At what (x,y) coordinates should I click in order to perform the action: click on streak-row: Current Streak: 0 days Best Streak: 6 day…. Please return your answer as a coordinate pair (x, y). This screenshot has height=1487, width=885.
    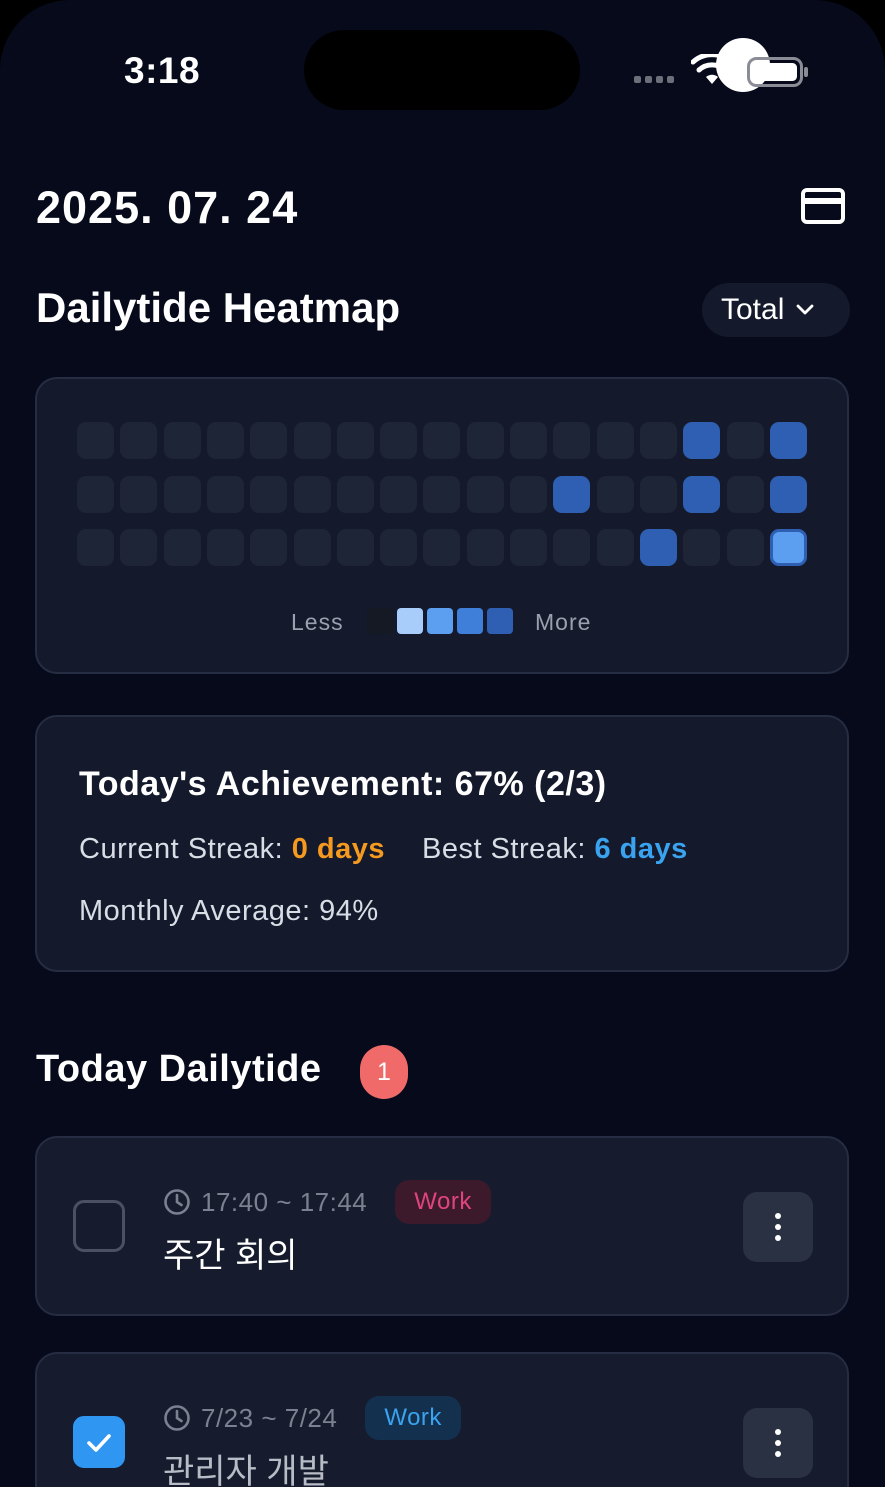
    Looking at the image, I should click on (383, 849).